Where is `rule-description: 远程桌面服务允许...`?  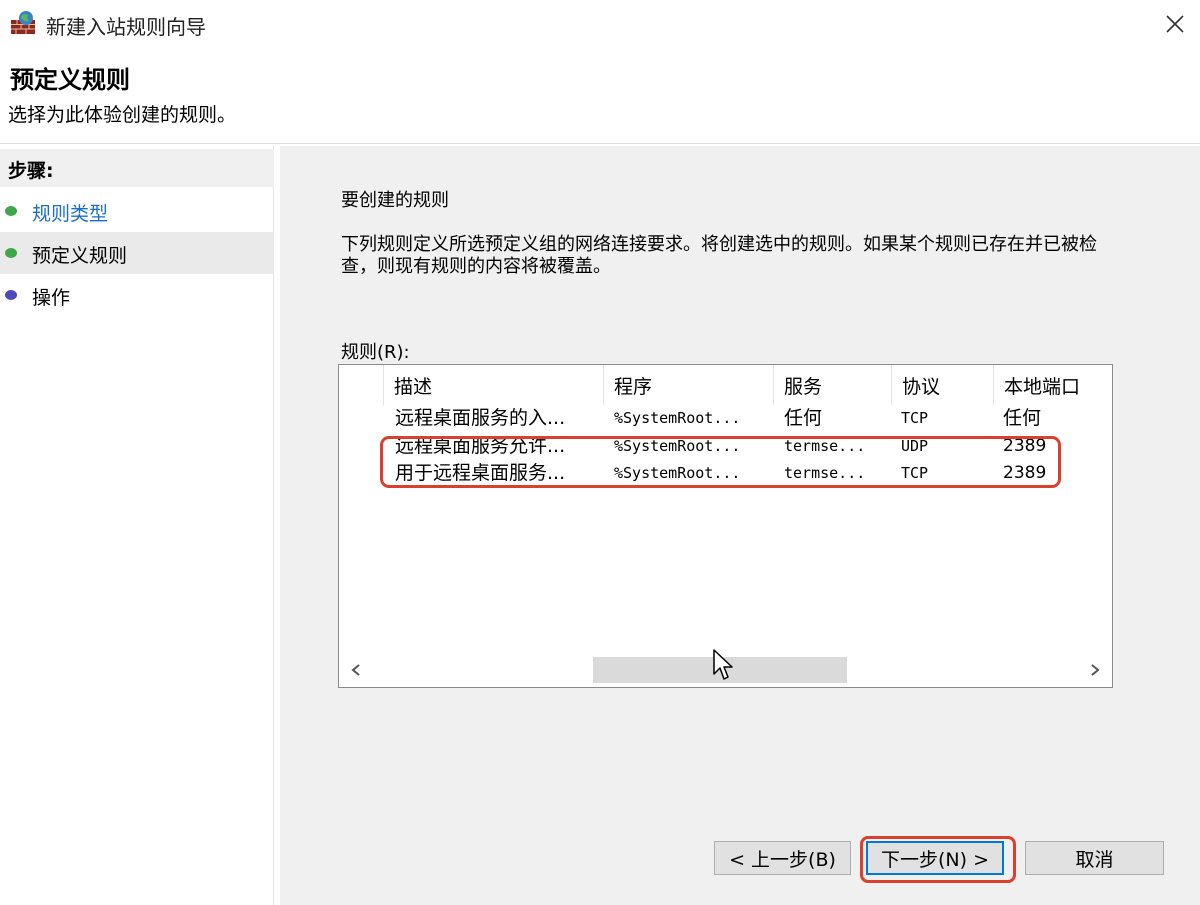 rule-description: 远程桌面服务允许... is located at coordinates (480, 446).